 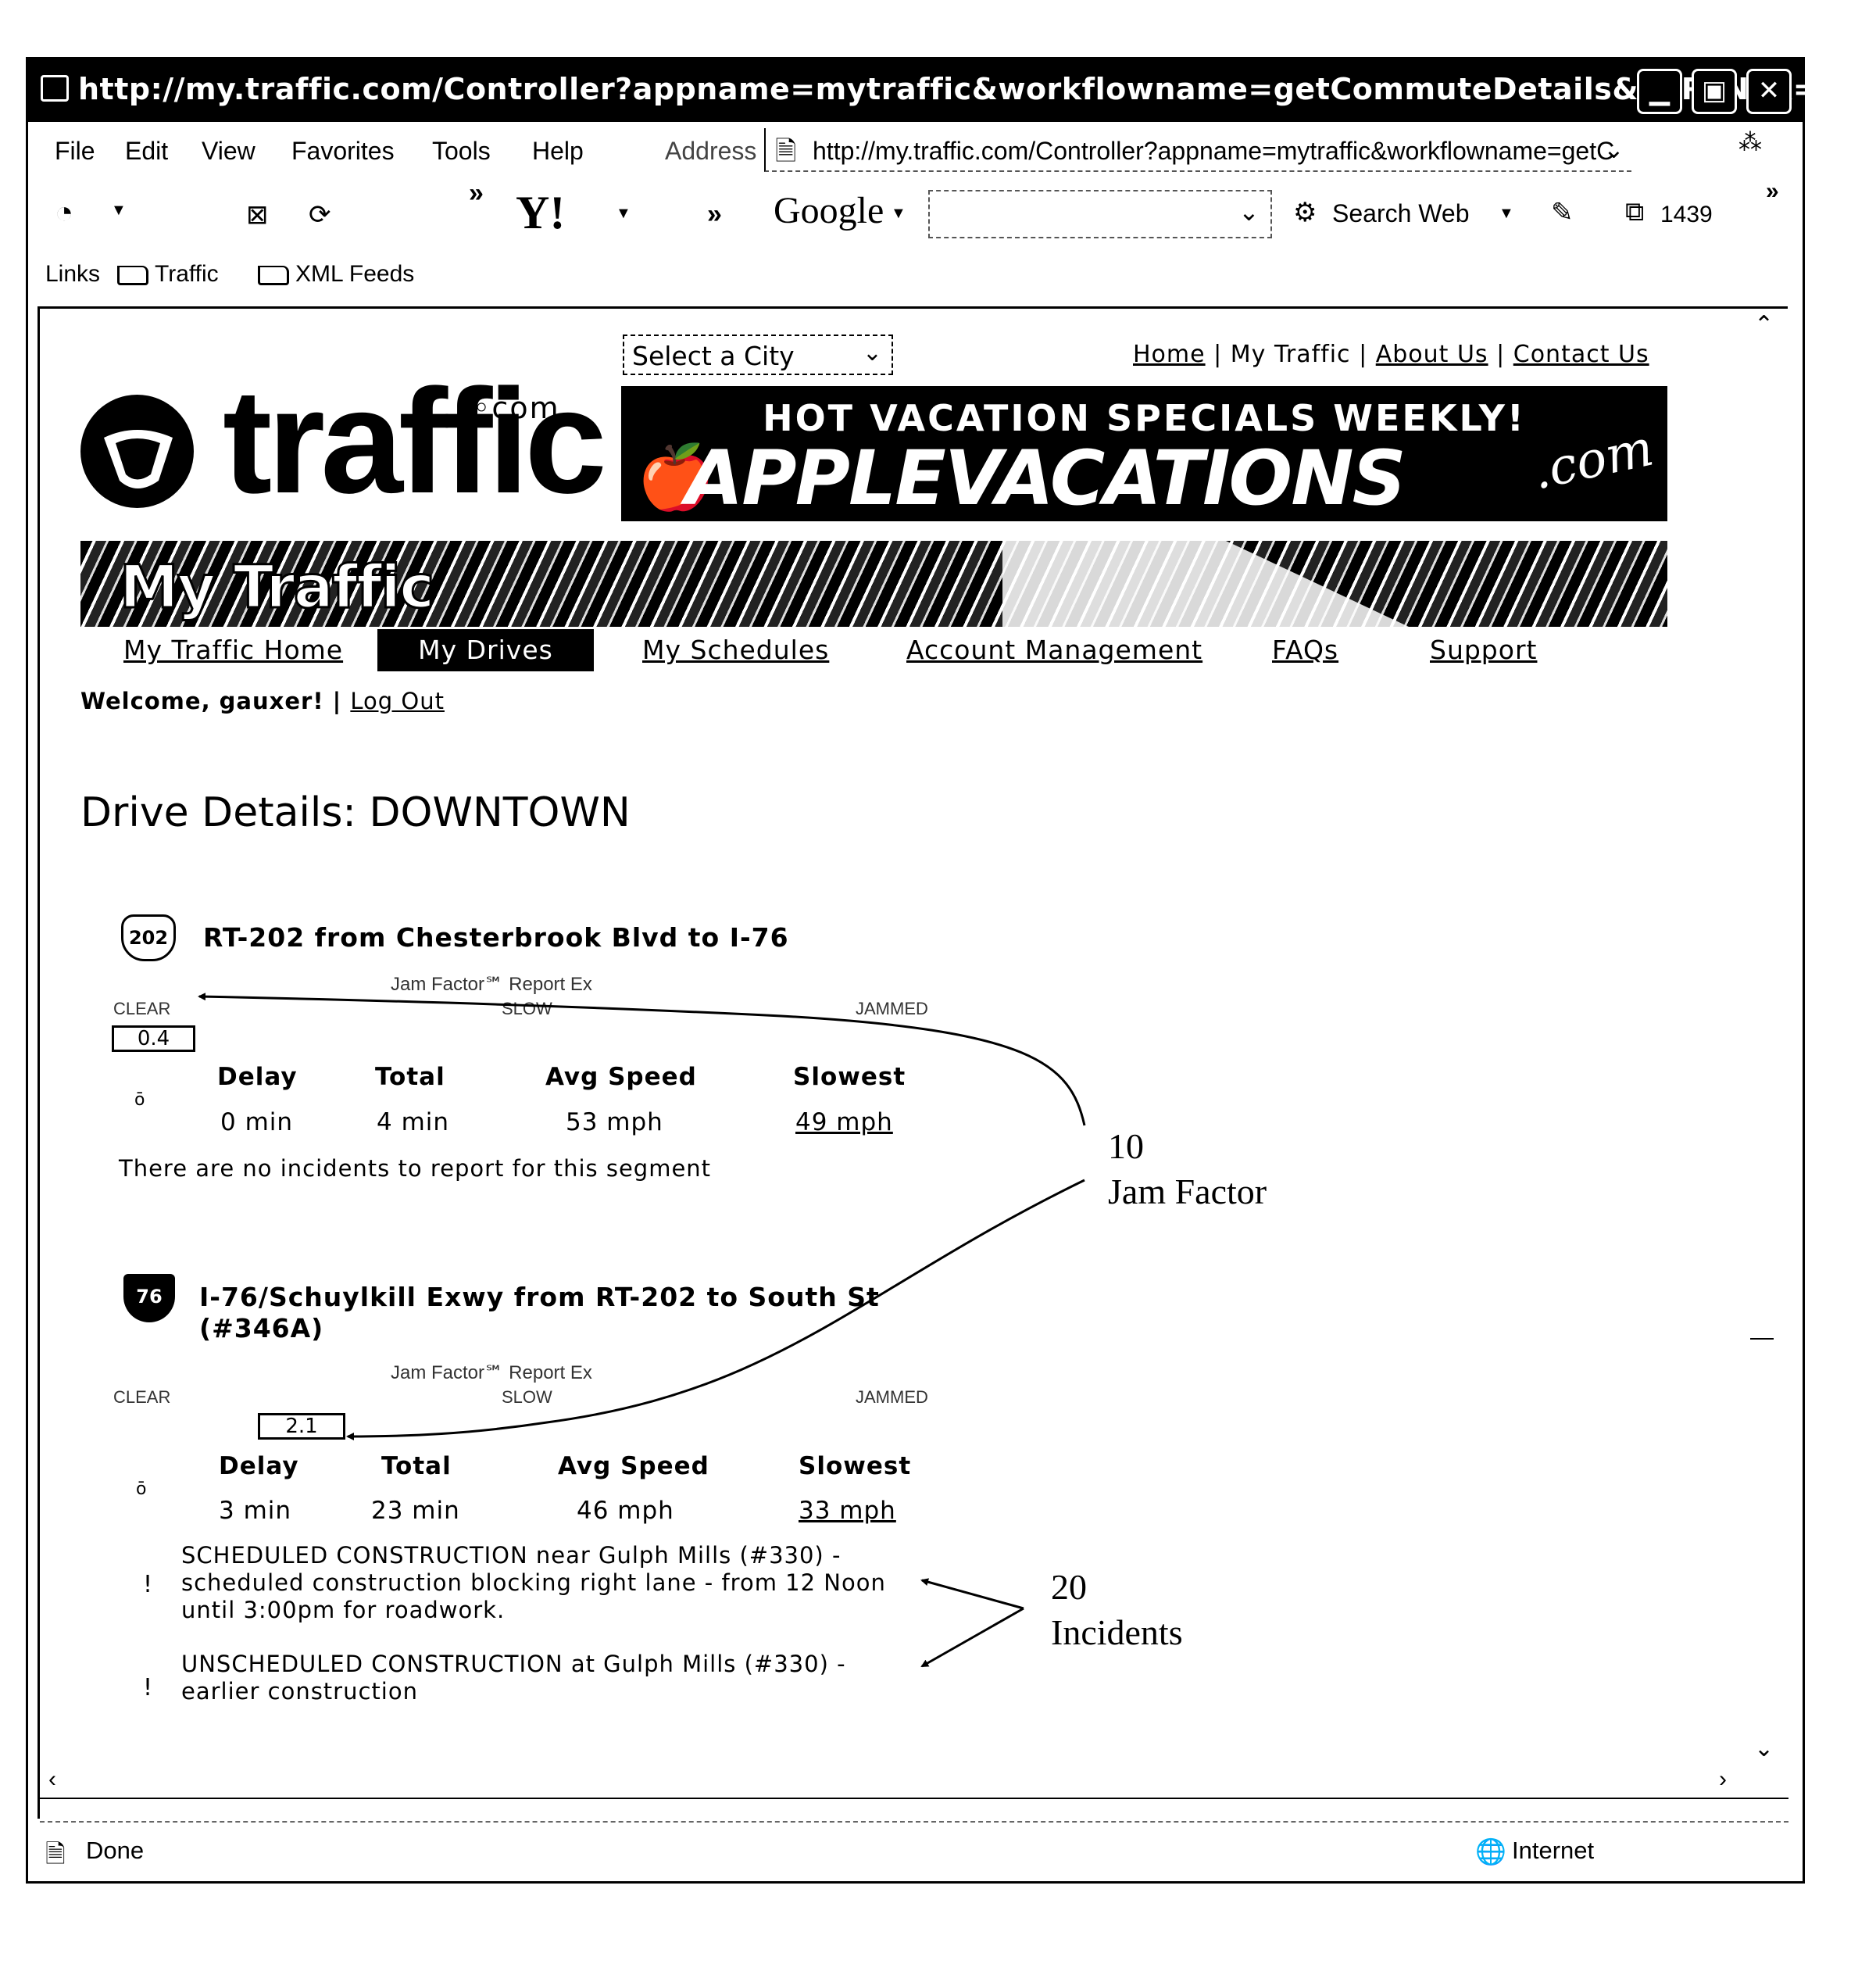 I want to click on scroll-left-button: ‹, so click(x=52, y=1780).